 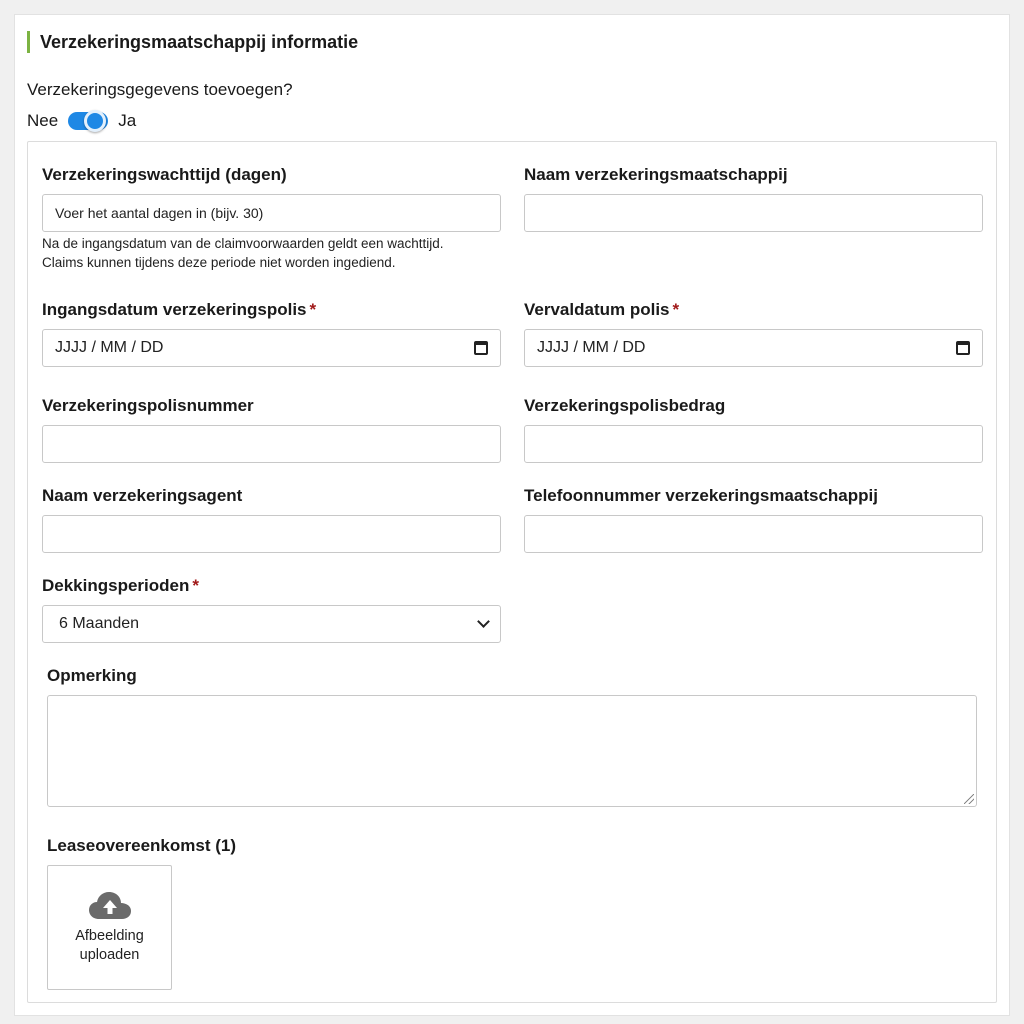 What do you see at coordinates (512, 751) in the screenshot?
I see `remark-textarea` at bounding box center [512, 751].